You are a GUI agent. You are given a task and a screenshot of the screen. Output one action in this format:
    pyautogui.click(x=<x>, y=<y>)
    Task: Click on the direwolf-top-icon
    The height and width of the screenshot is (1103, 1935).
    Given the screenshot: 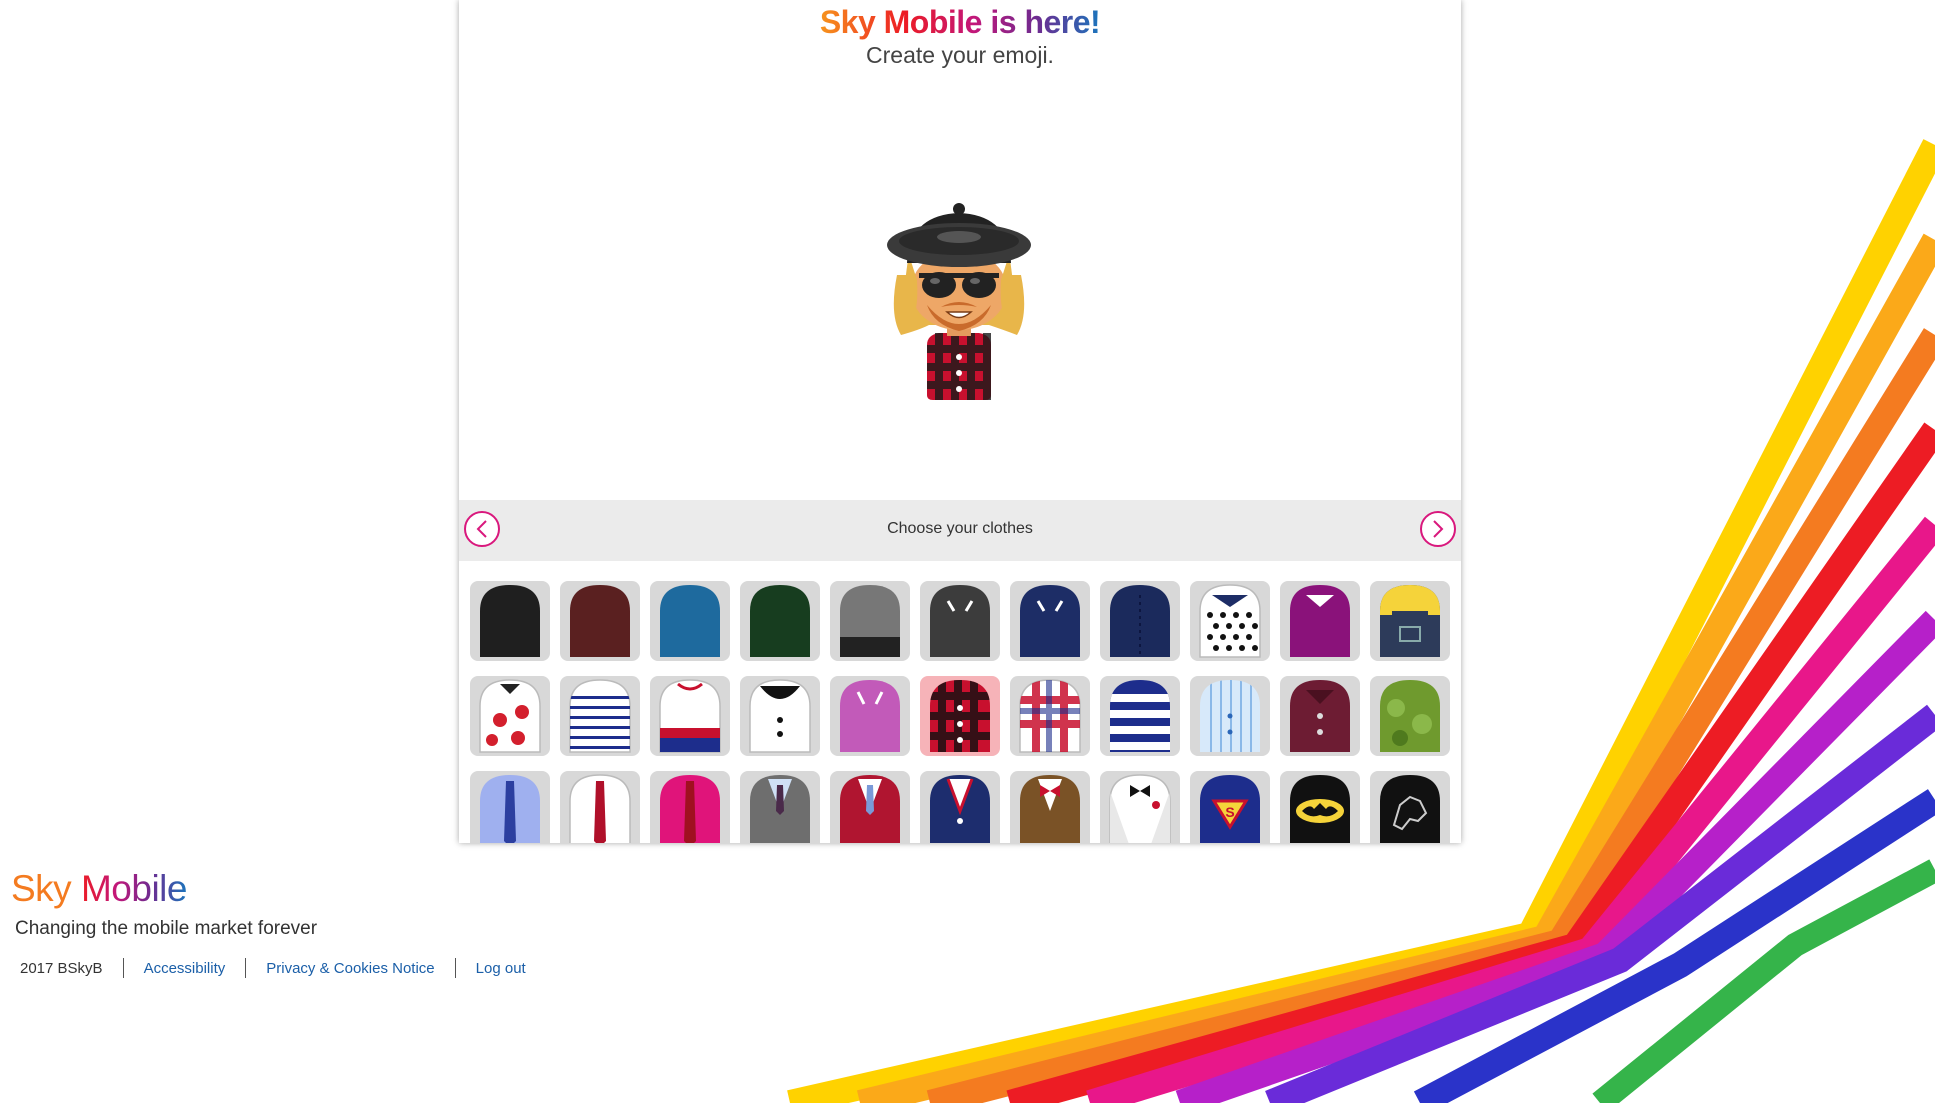 What is the action you would take?
    pyautogui.click(x=1410, y=809)
    